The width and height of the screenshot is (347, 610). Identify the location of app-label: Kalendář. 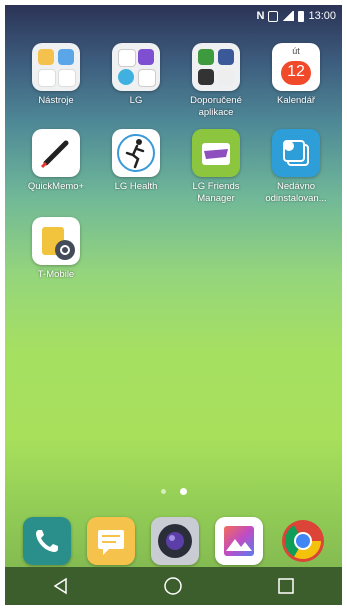
(296, 100).